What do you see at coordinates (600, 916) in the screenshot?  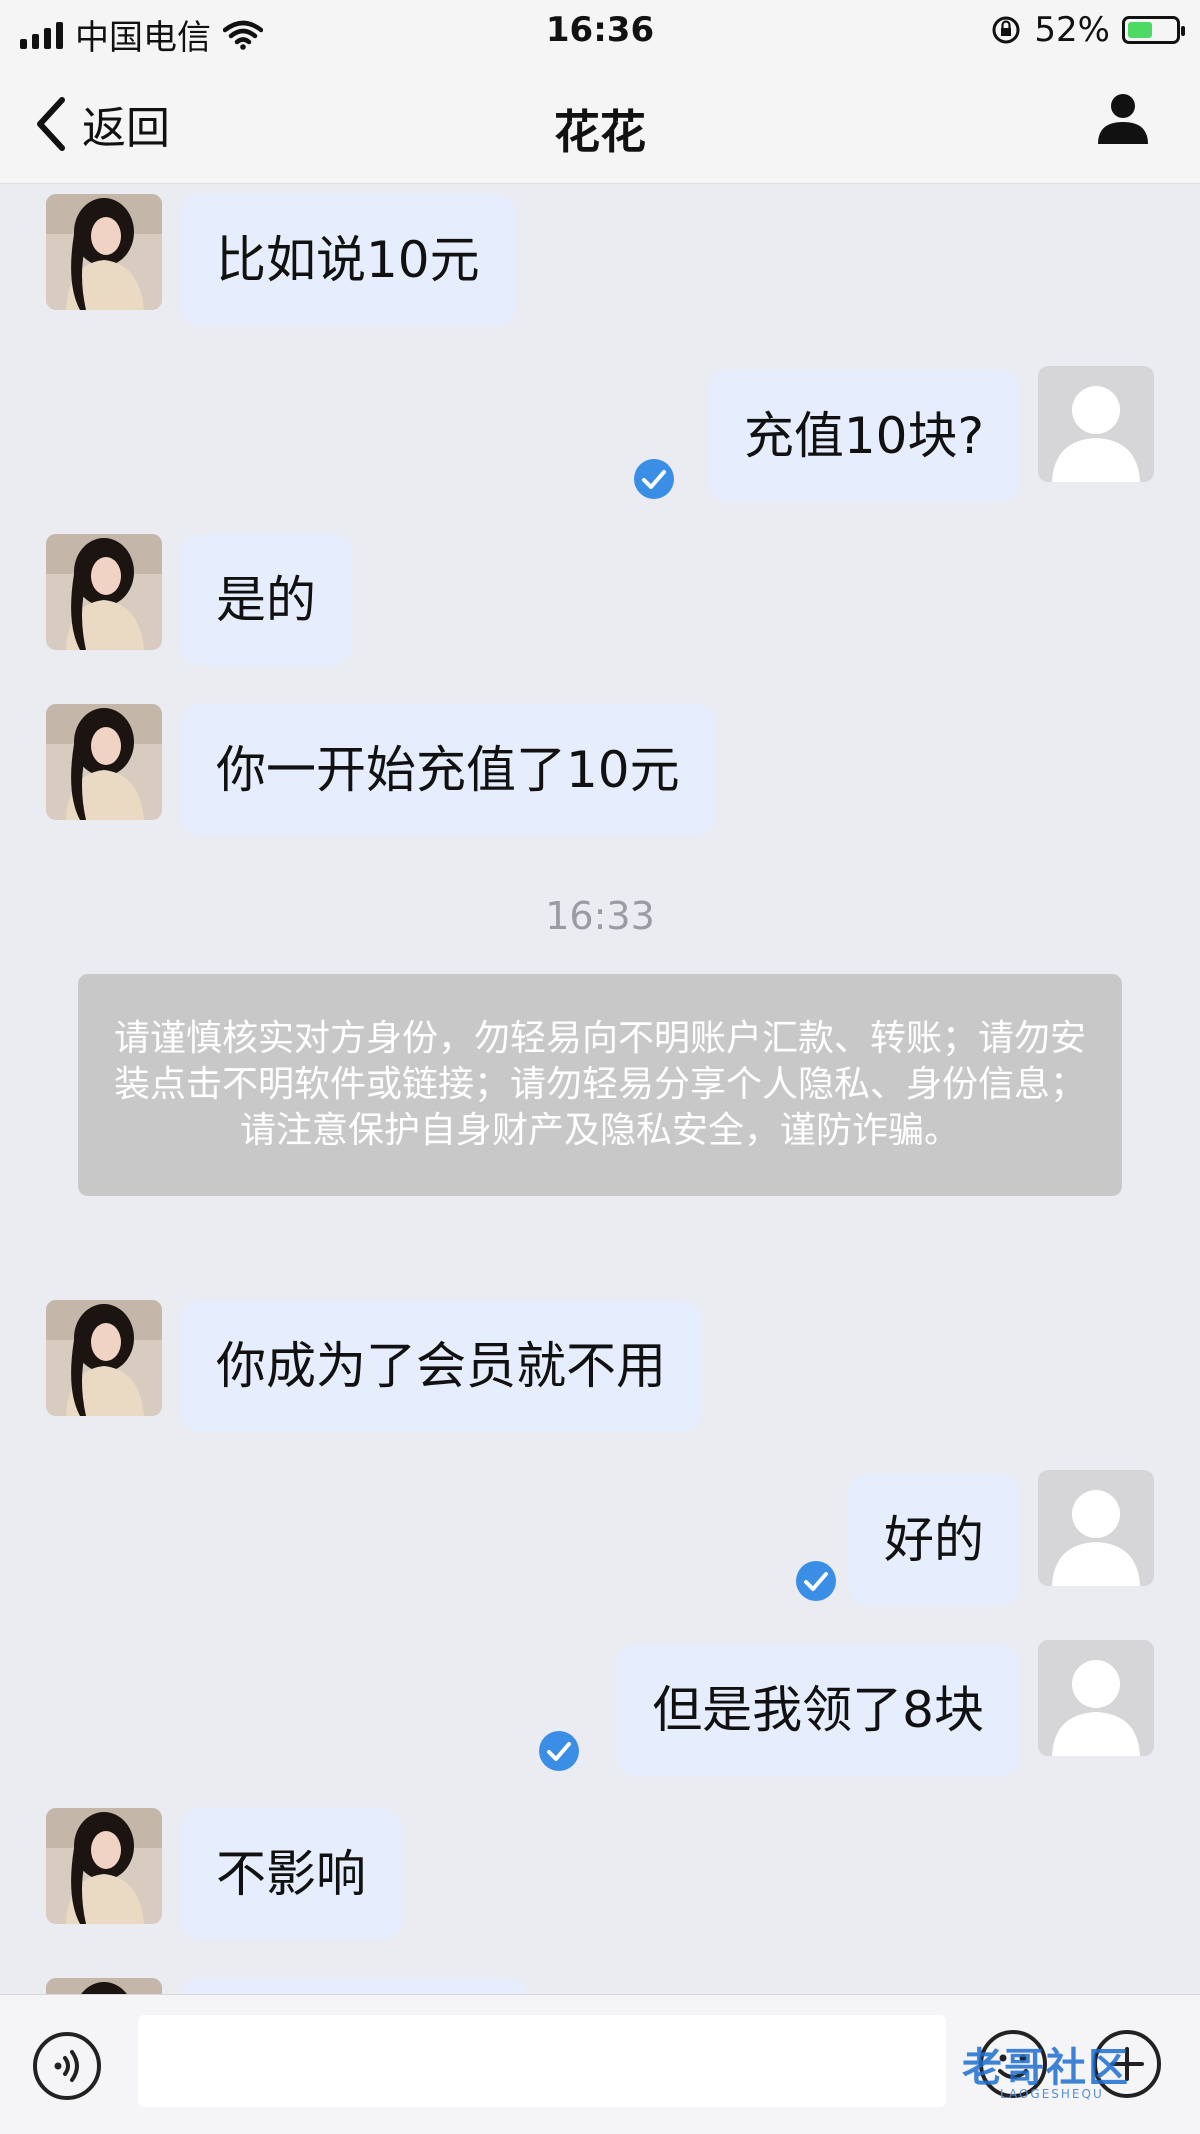 I see `message-timestamp: 16:33` at bounding box center [600, 916].